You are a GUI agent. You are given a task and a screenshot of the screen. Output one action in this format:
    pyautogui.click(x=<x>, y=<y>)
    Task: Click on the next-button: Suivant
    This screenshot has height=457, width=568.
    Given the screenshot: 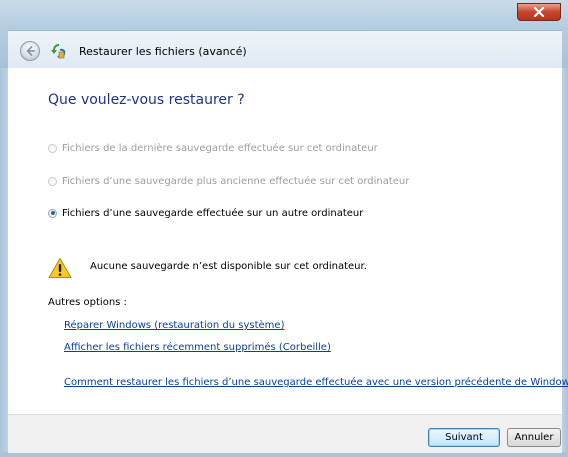 What is the action you would take?
    pyautogui.click(x=464, y=437)
    